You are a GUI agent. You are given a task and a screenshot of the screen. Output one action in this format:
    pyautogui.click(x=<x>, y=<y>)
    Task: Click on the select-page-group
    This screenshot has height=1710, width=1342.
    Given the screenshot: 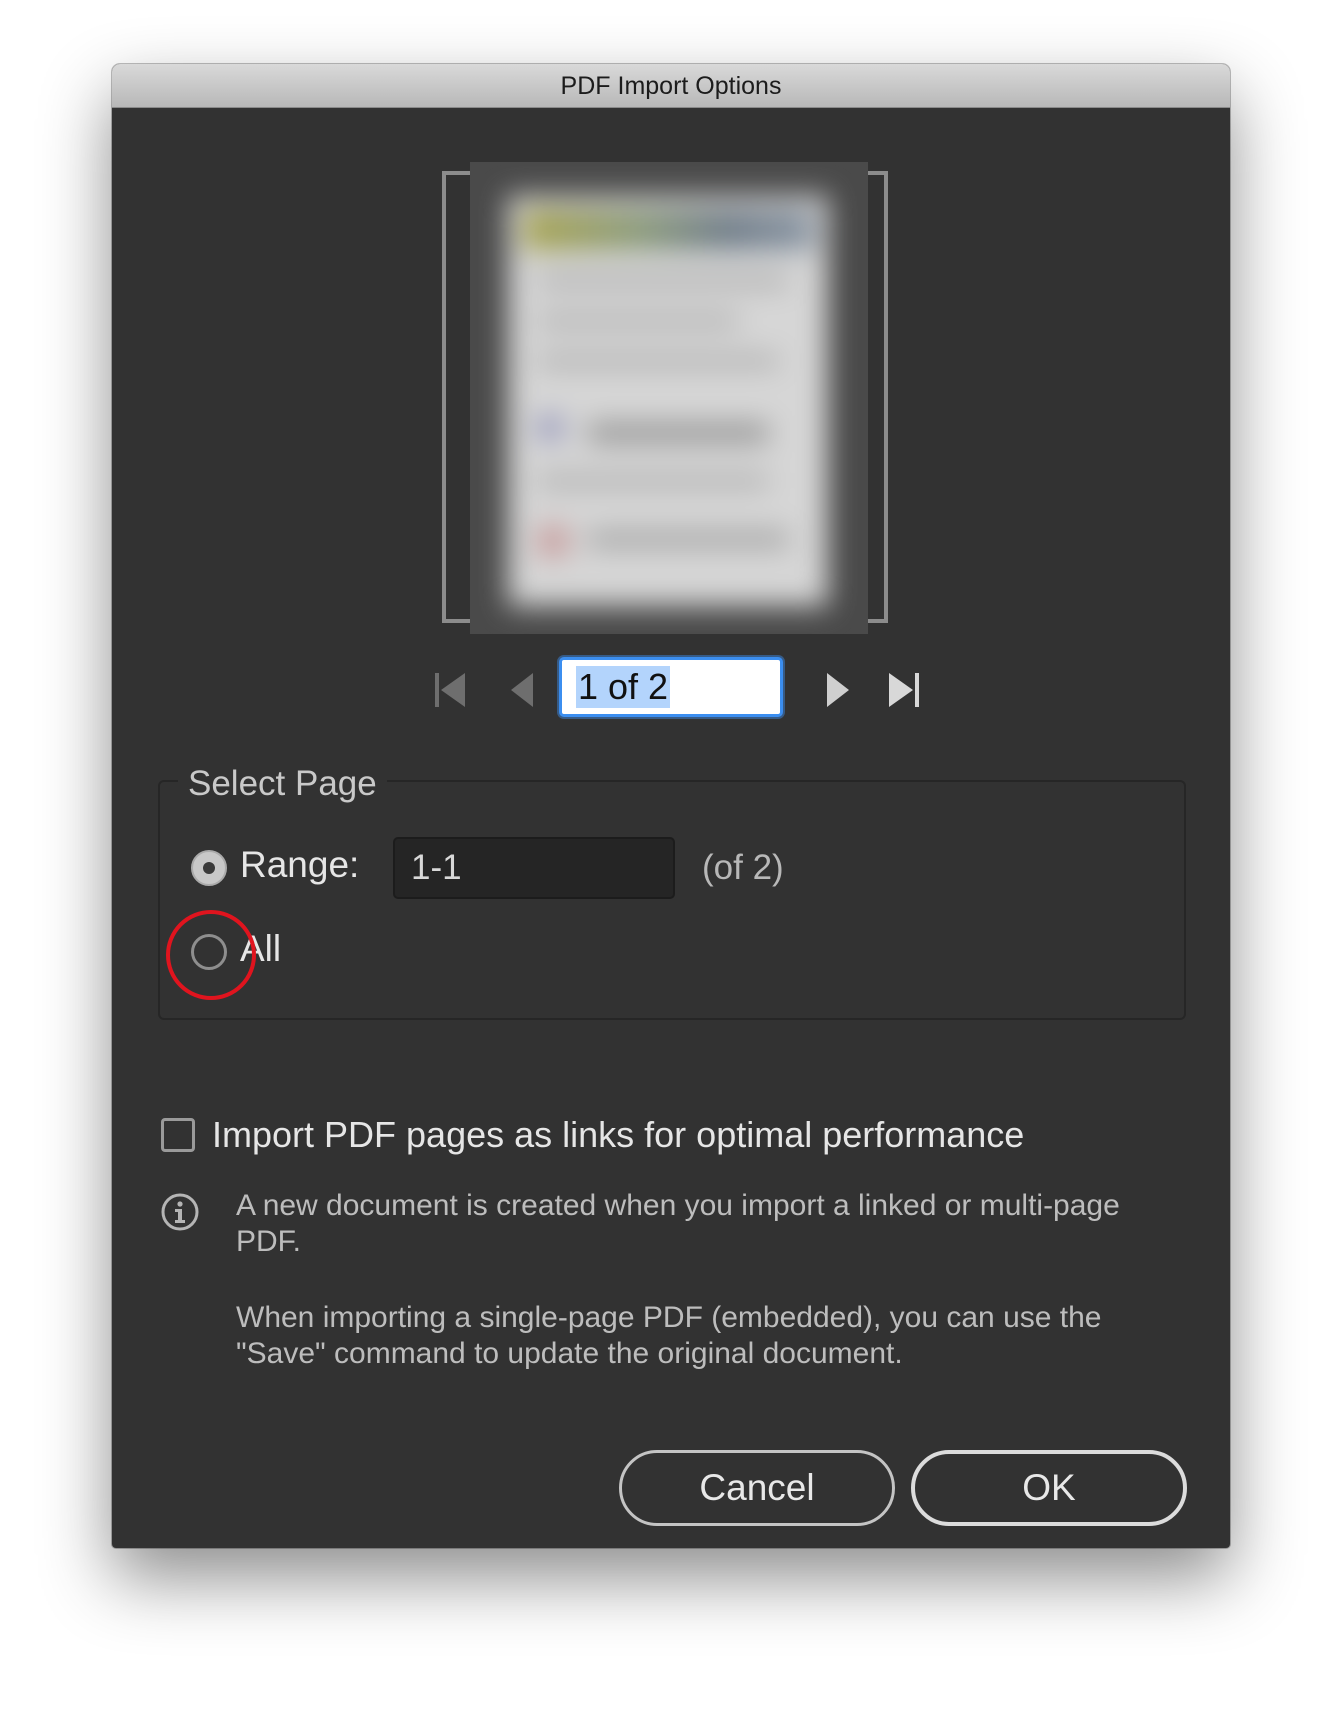 What is the action you would take?
    pyautogui.click(x=672, y=900)
    